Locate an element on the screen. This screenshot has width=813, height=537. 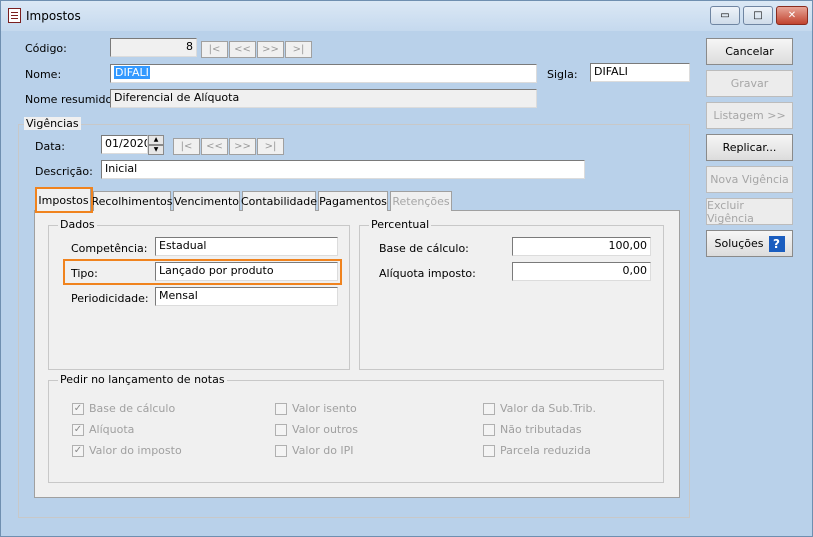
vig-nav-first-button: |< is located at coordinates (186, 146).